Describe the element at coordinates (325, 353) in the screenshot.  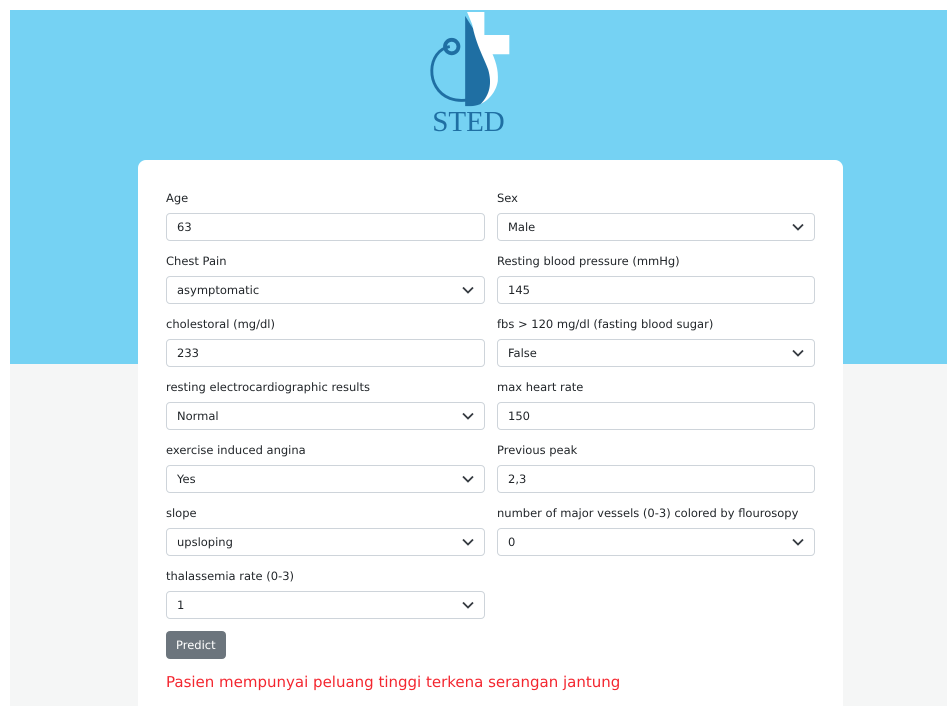
I see `input-field: 233` at that location.